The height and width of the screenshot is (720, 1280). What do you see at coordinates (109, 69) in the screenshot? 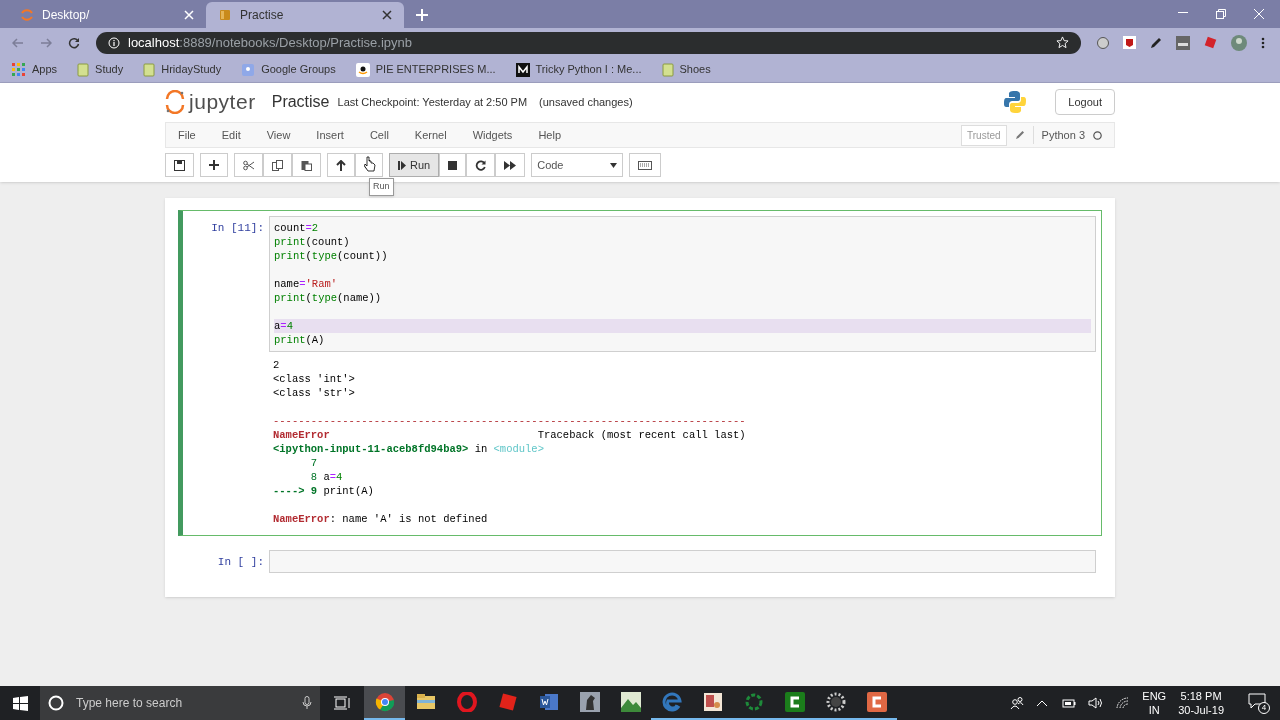
I see `bookmark-link: Study` at bounding box center [109, 69].